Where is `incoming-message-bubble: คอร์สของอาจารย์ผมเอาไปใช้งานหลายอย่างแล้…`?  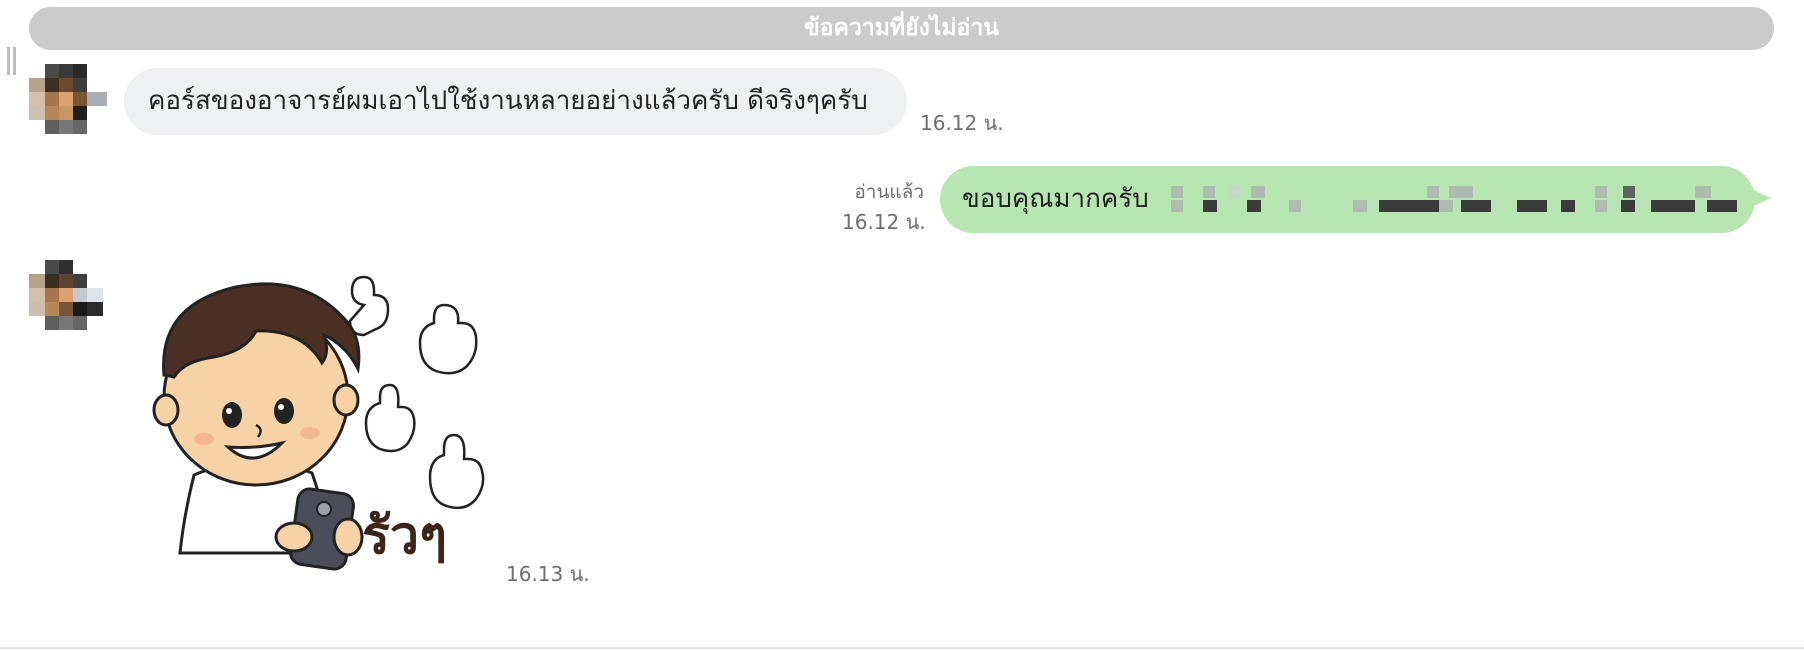
incoming-message-bubble: คอร์สของอาจารย์ผมเอาไปใช้งานหลายอย่างแล้… is located at coordinates (515, 101).